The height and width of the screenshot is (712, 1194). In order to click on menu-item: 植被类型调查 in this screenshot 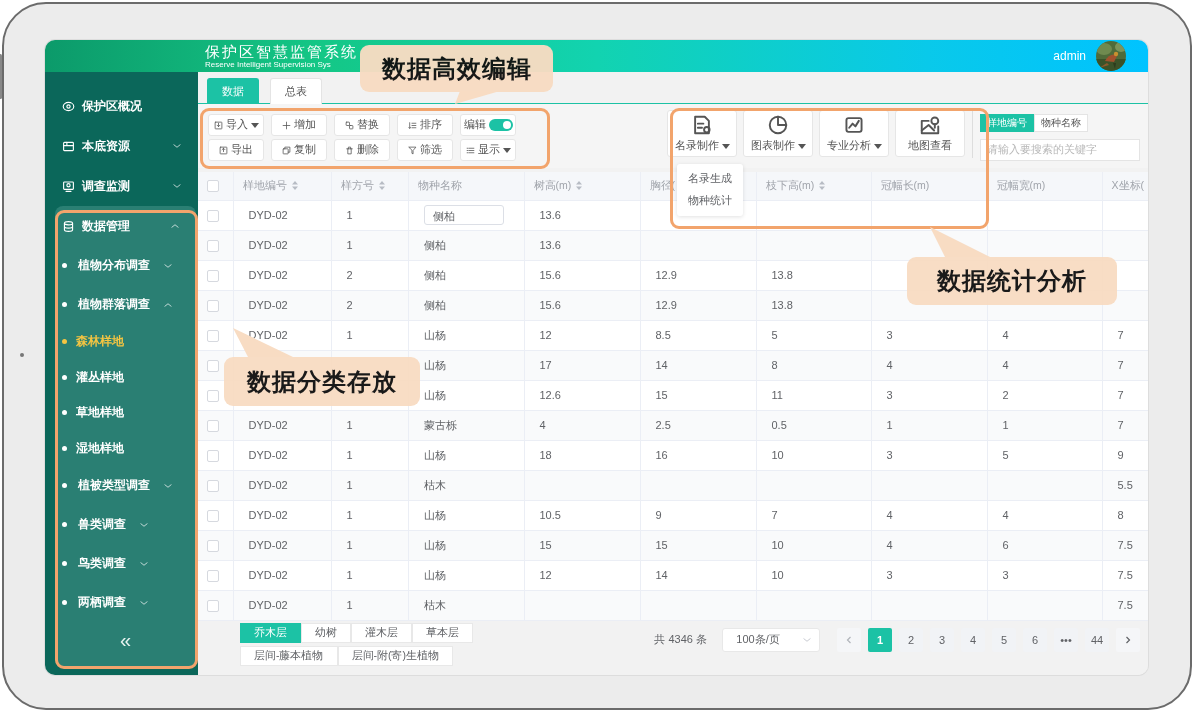, I will do `click(114, 485)`.